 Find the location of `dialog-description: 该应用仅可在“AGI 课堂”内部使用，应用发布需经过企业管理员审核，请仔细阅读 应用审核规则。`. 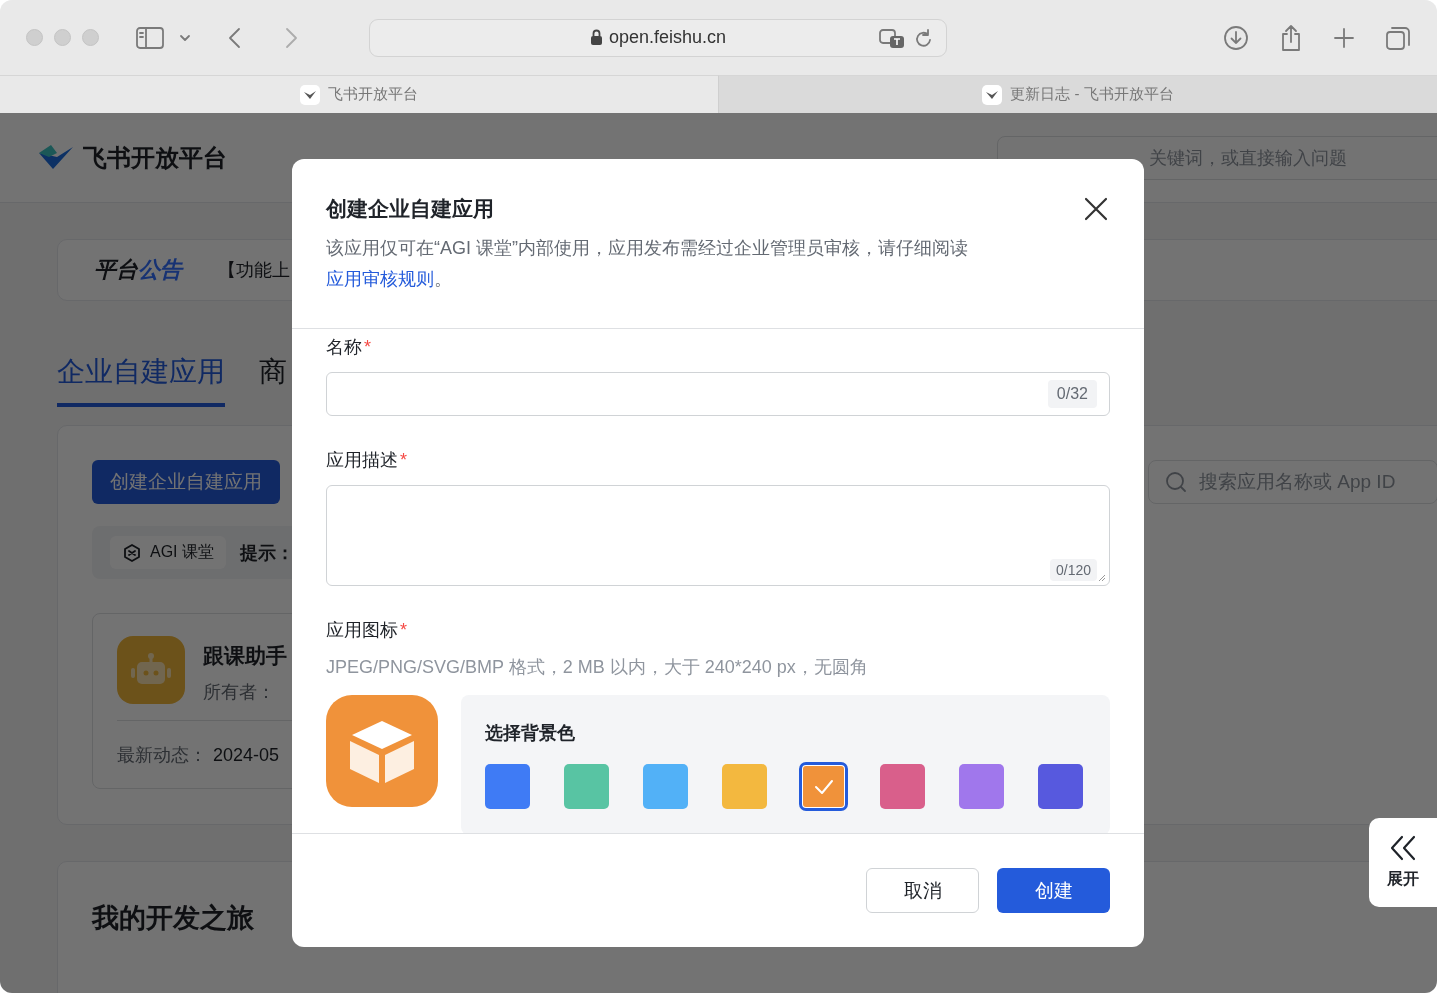

dialog-description: 该应用仅可在“AGI 课堂”内部使用，应用发布需经过企业管理员审核，请仔细阅读 应用审核规则。 is located at coordinates (647, 264).